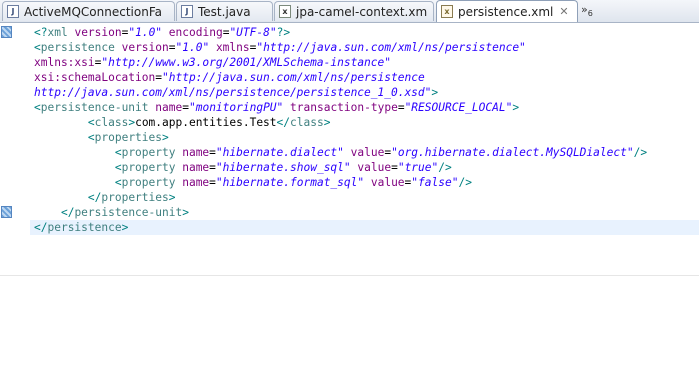 The image size is (699, 384). I want to click on tab-persistence-xml: x persistence.xml ✕, so click(507, 11).